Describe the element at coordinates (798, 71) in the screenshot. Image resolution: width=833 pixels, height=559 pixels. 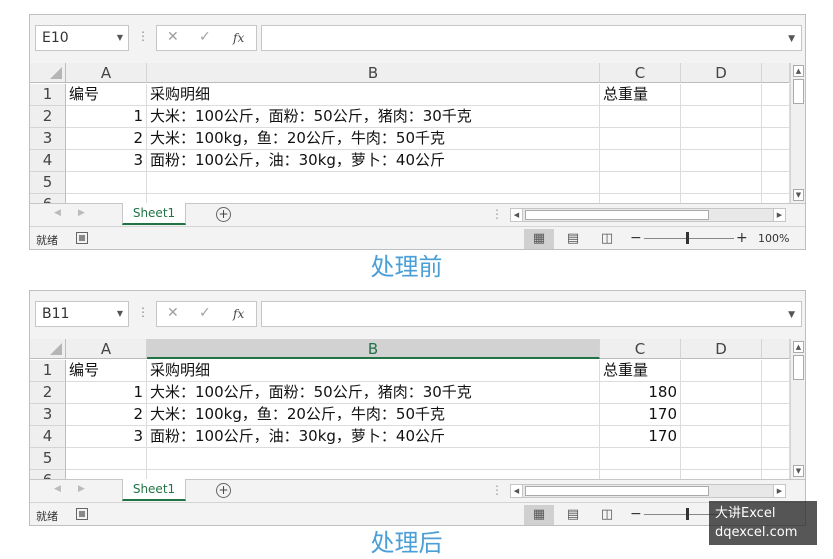
I see `scroll-up-icon: ▲` at that location.